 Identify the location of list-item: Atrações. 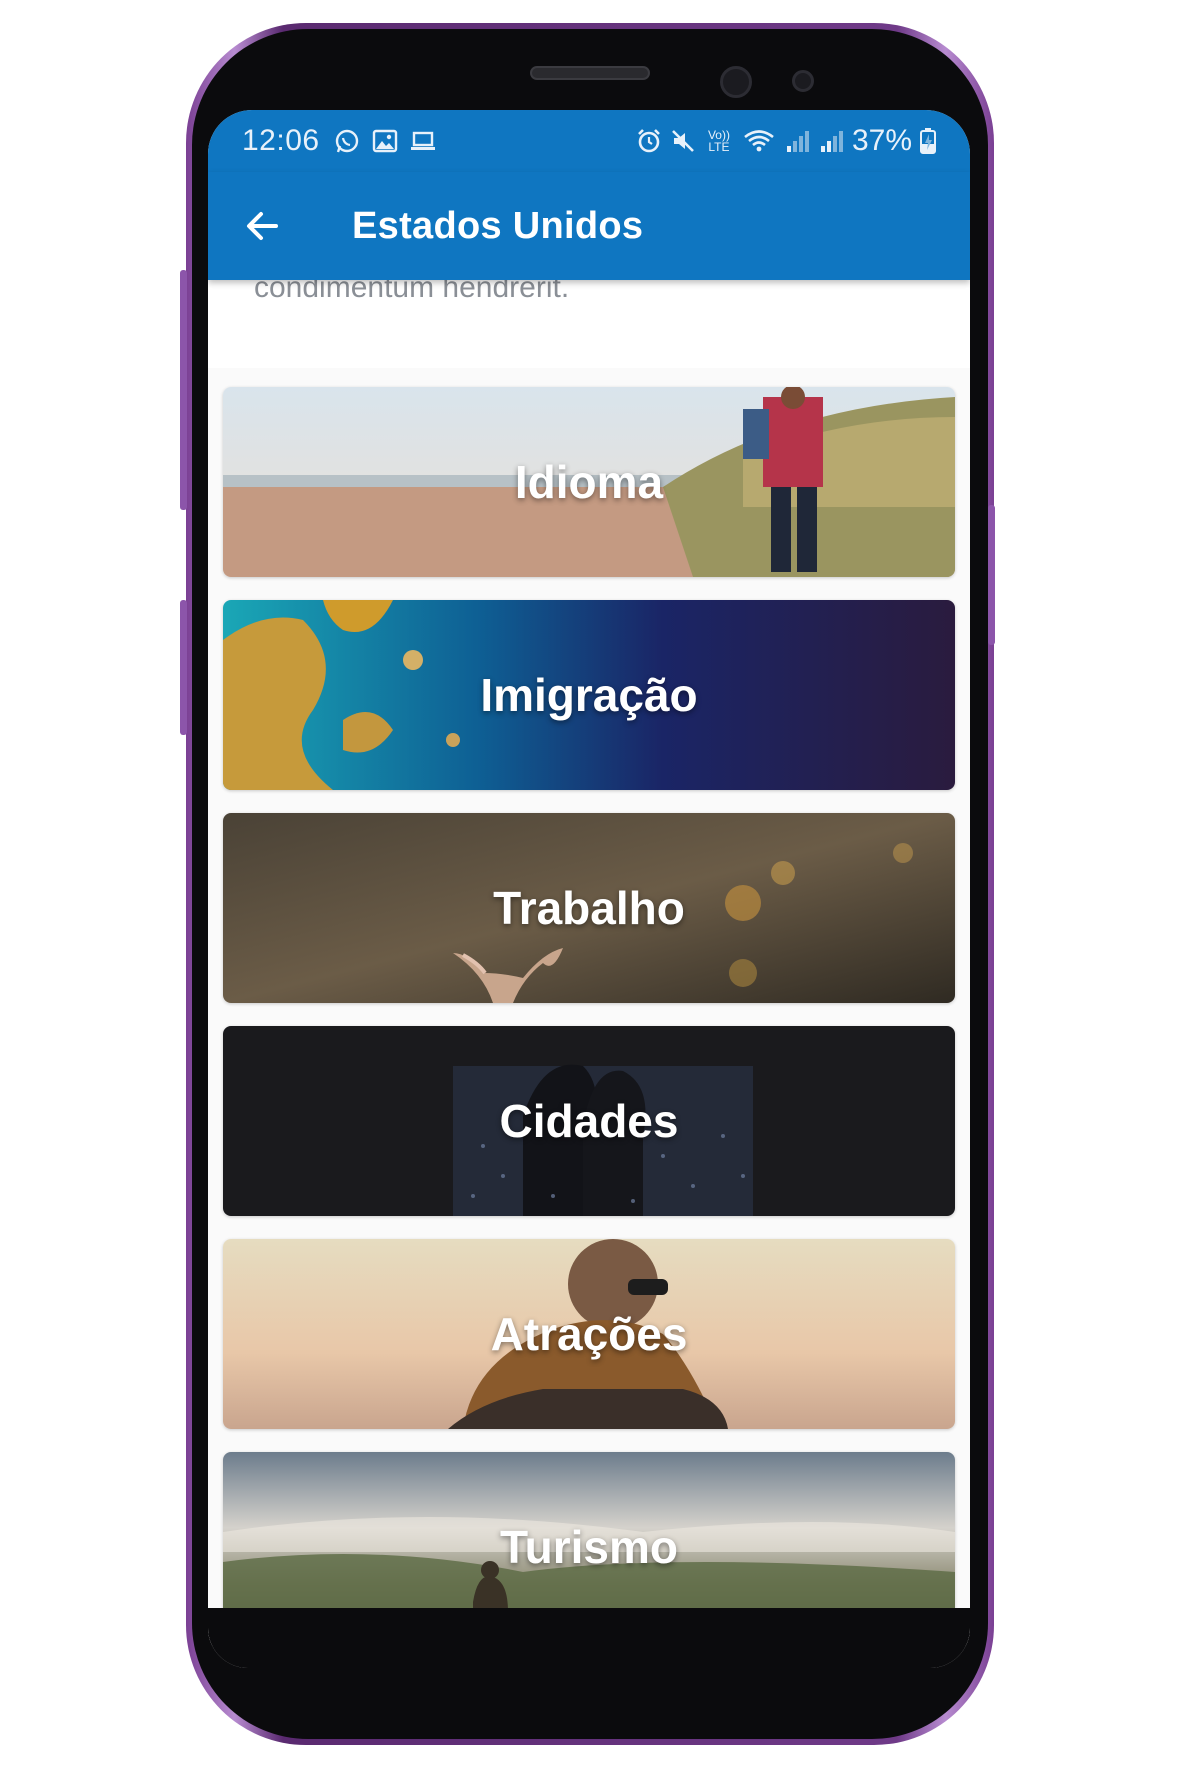
(589, 1326).